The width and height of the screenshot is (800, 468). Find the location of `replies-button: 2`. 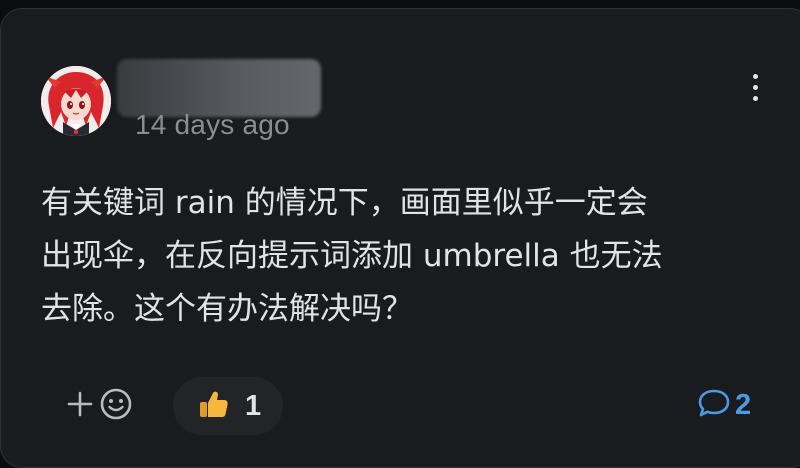

replies-button: 2 is located at coordinates (724, 405).